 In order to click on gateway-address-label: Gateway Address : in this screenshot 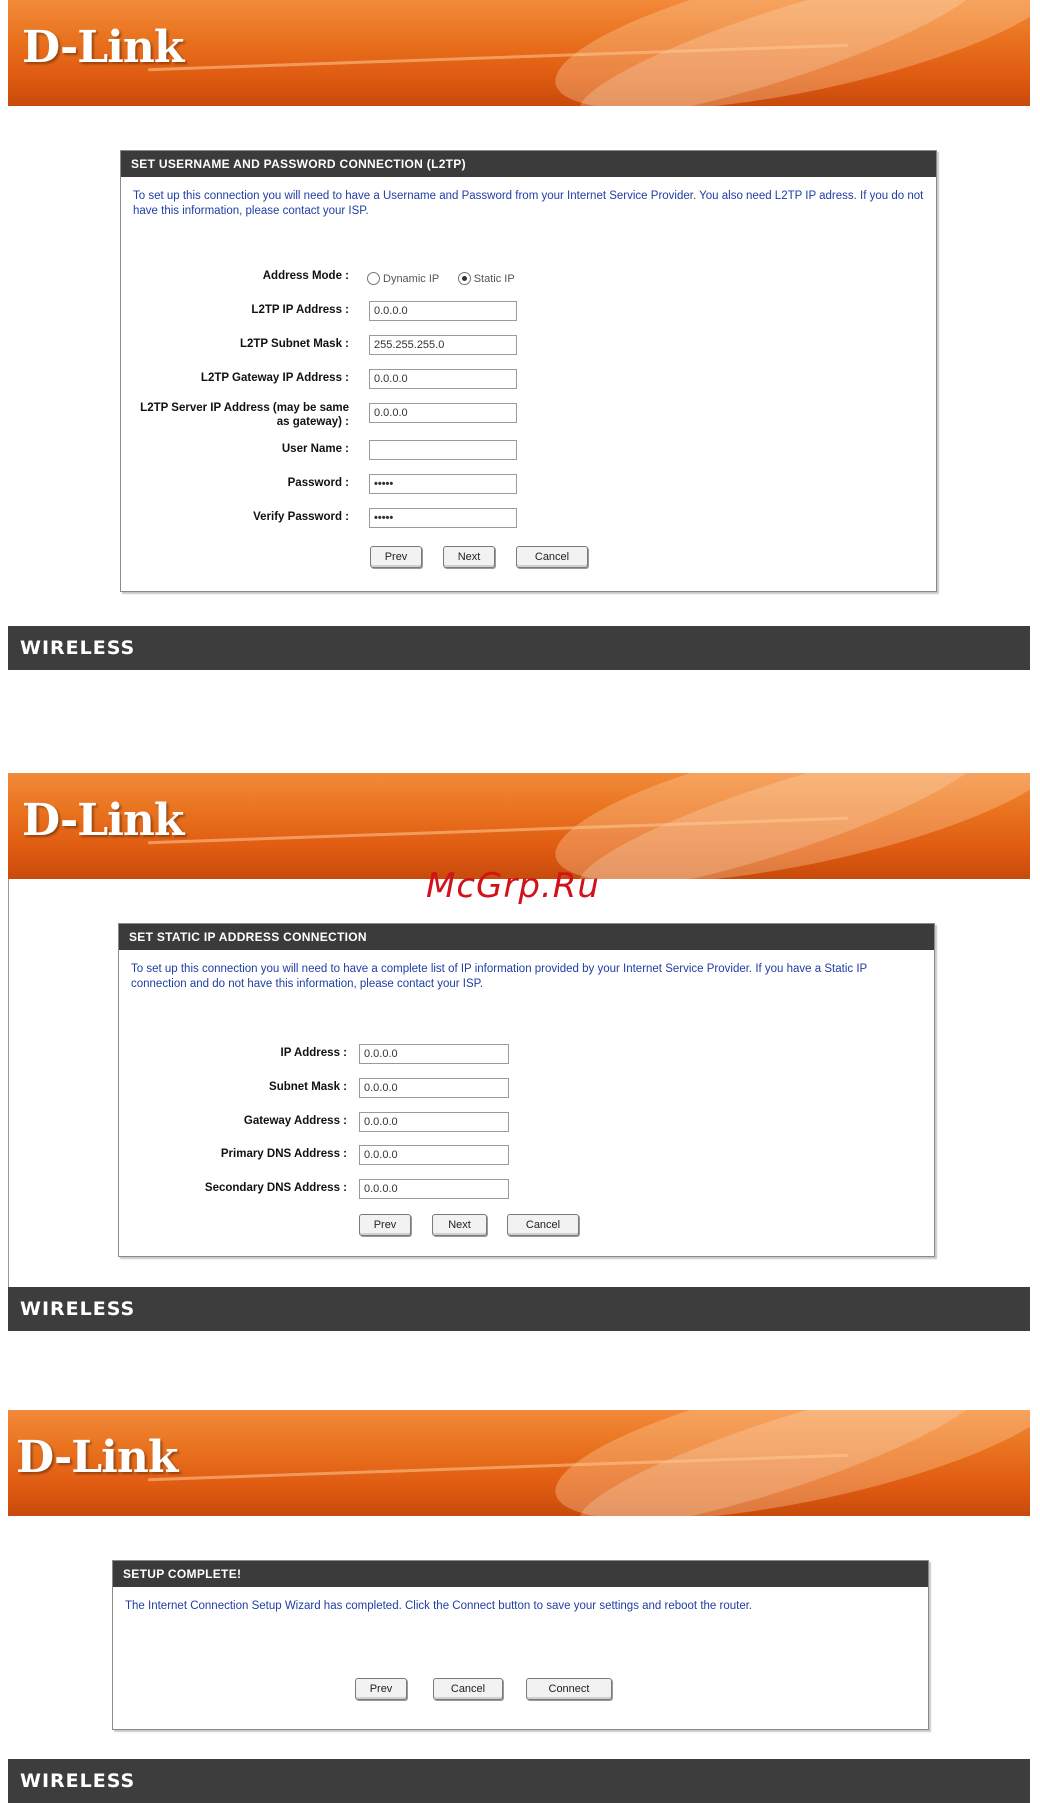, I will do `click(295, 1121)`.